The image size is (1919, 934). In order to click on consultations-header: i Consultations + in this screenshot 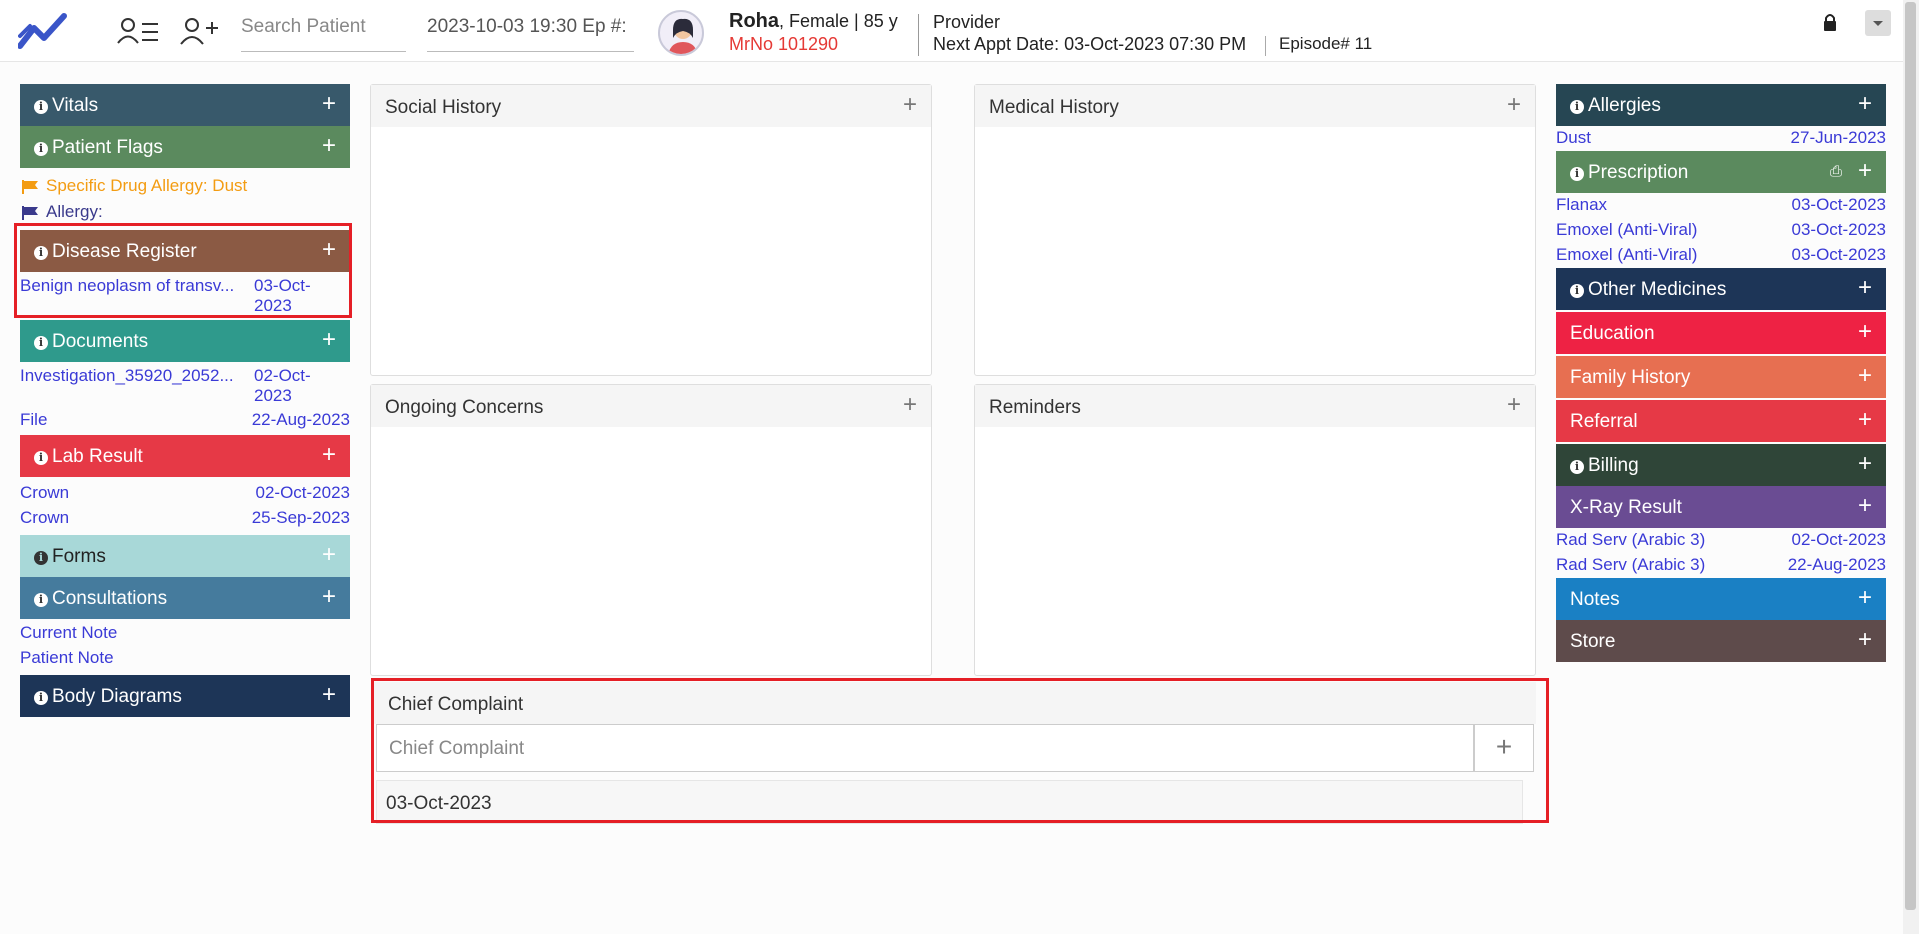, I will do `click(185, 598)`.